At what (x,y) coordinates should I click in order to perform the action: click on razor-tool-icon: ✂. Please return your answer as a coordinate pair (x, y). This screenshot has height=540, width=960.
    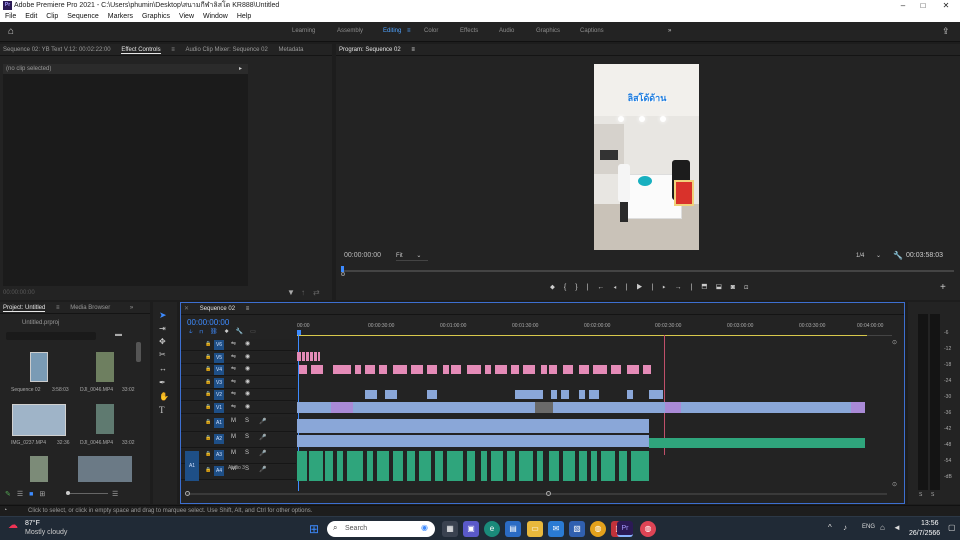
    Looking at the image, I should click on (162, 354).